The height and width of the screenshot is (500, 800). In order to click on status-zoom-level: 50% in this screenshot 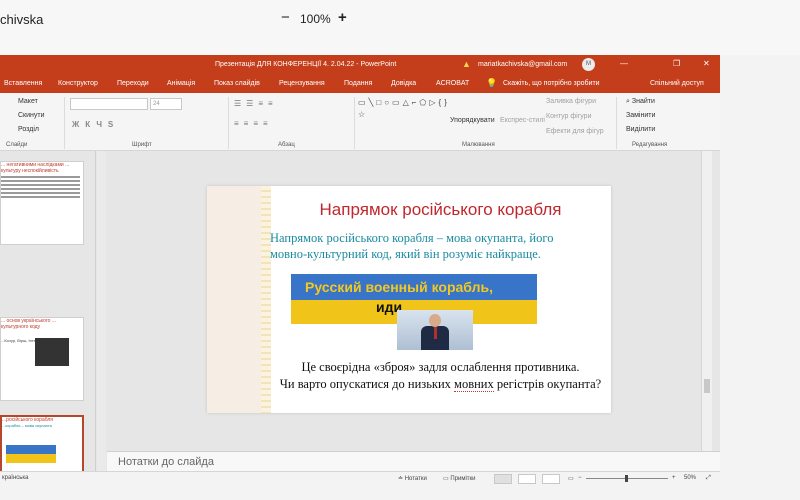, I will do `click(690, 478)`.